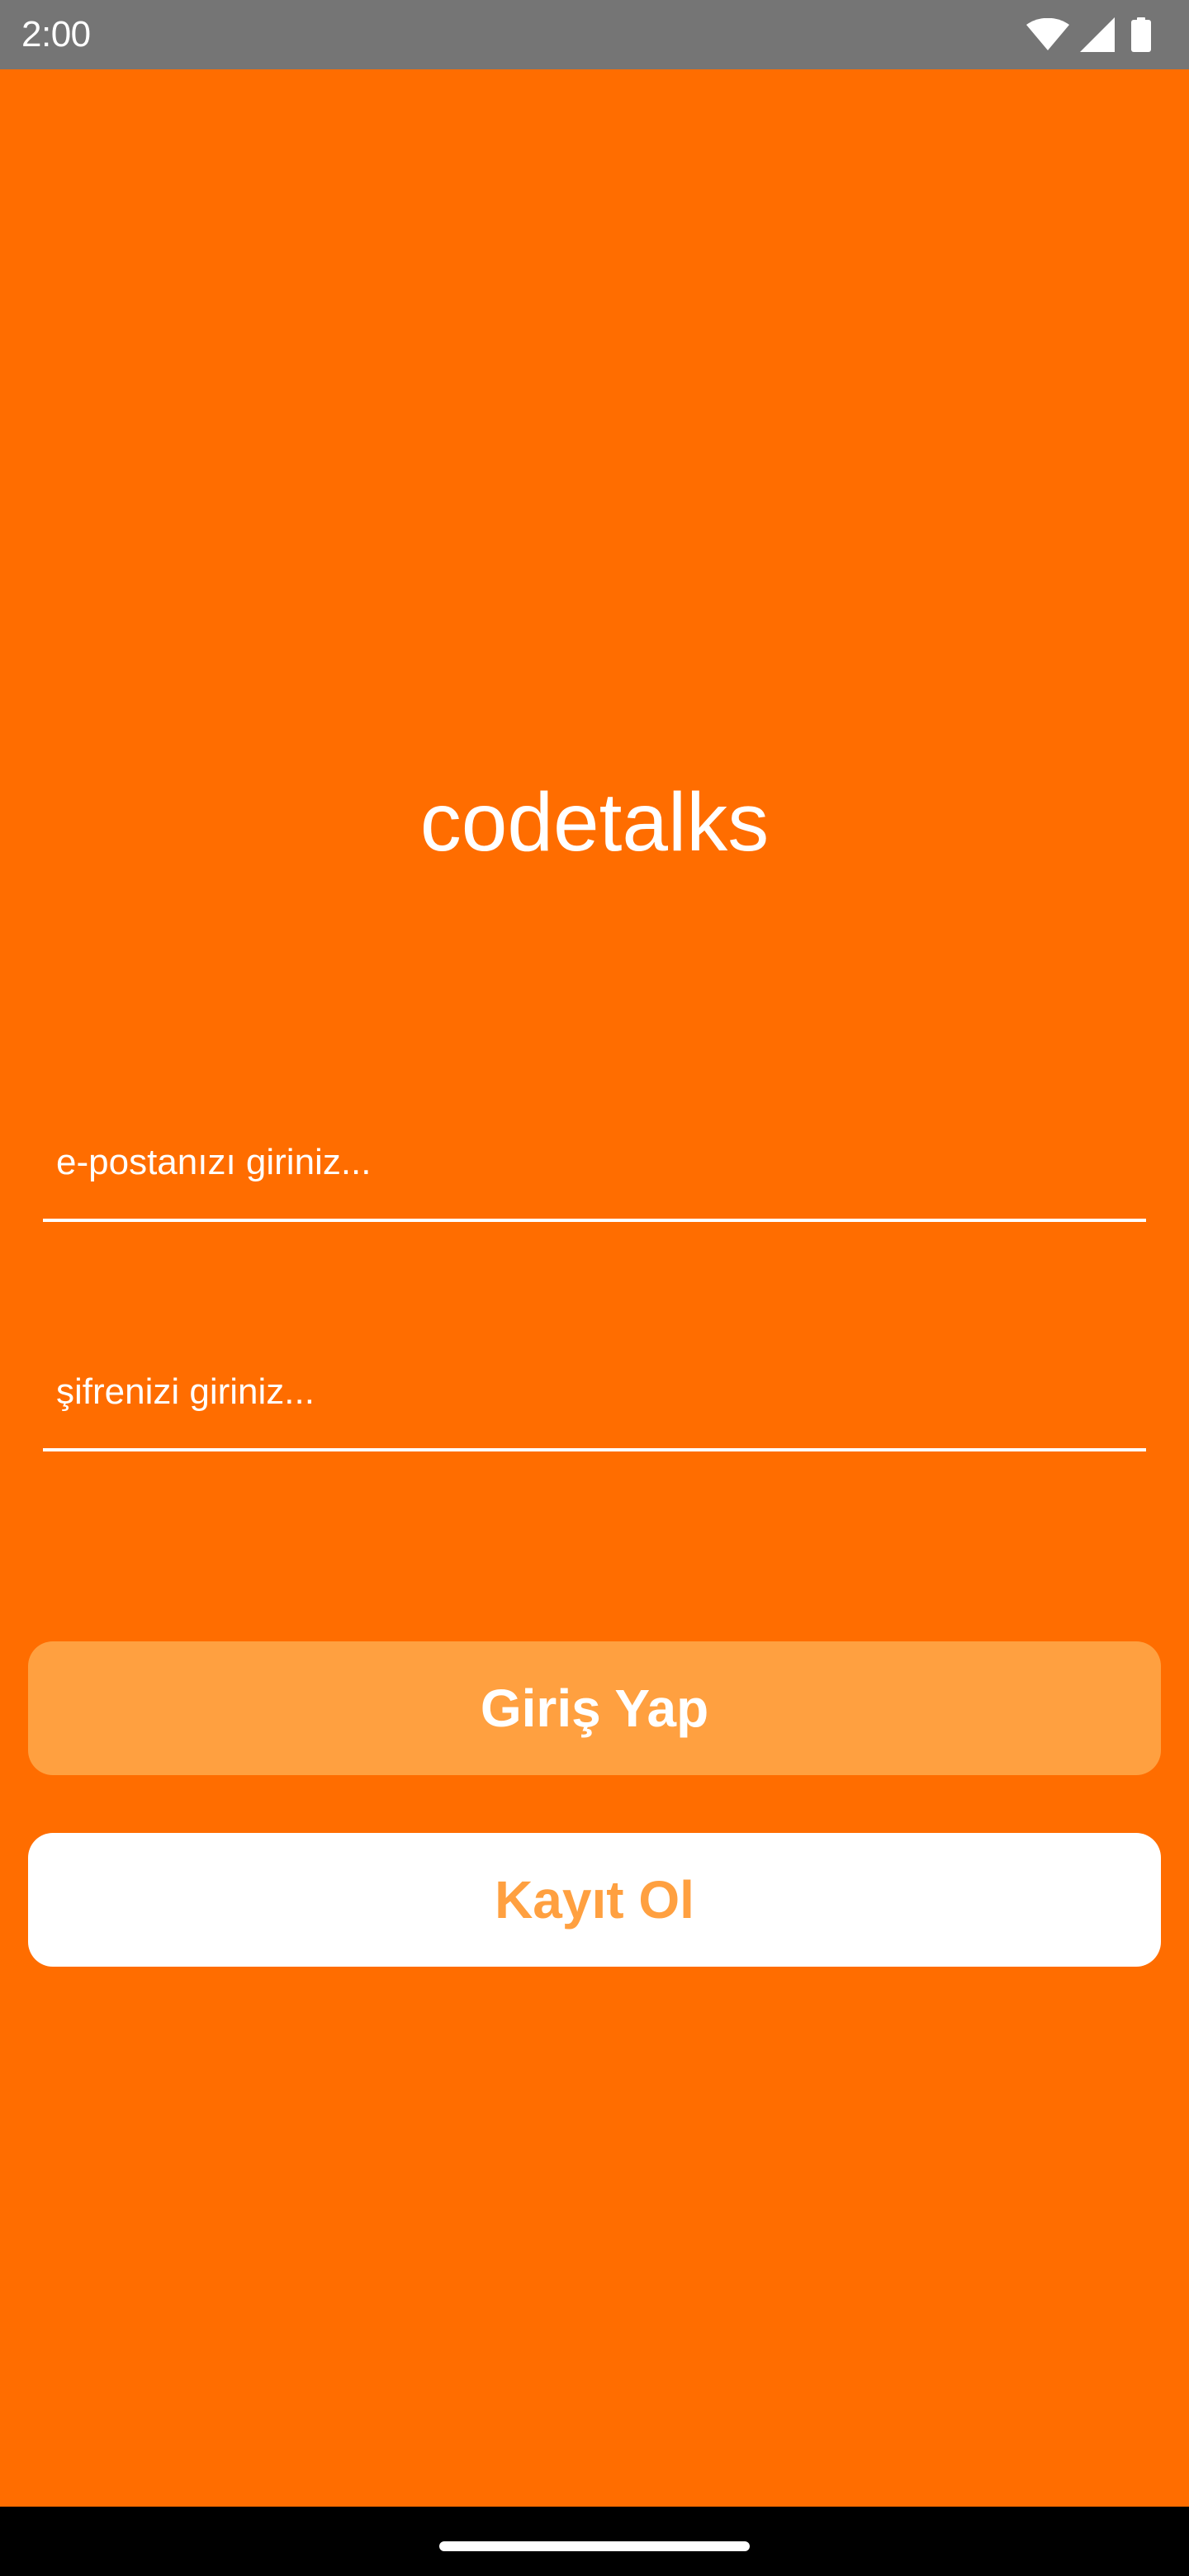 The height and width of the screenshot is (2576, 1189). I want to click on wifi-icon, so click(1047, 34).